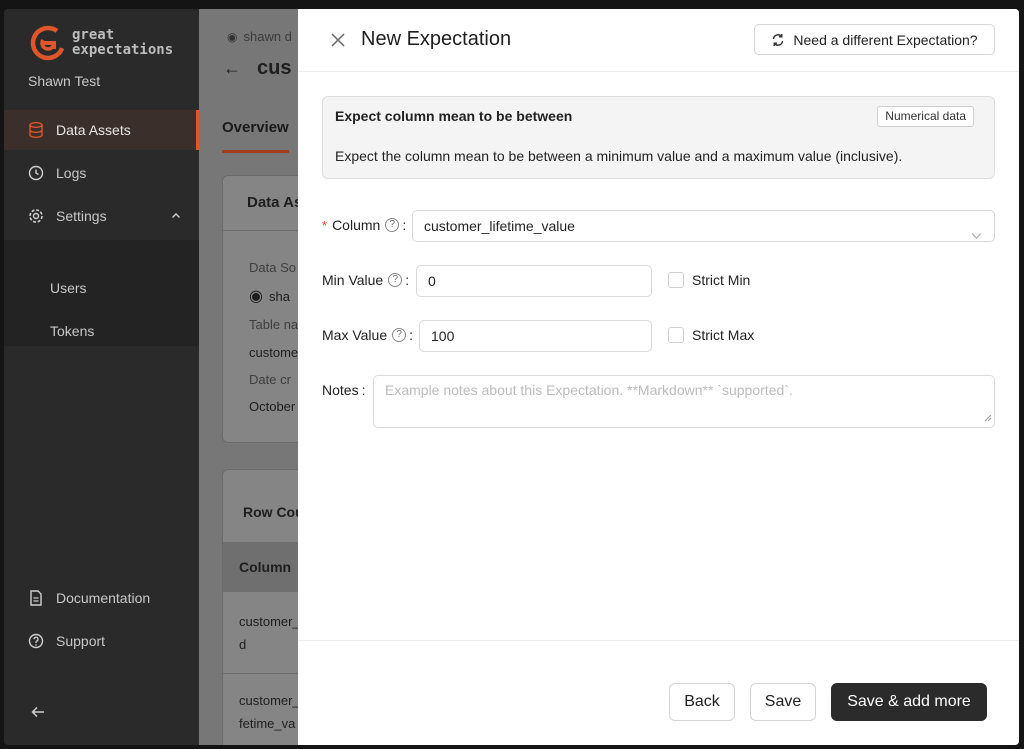 The image size is (1024, 749). Describe the element at coordinates (454, 116) in the screenshot. I see `expectation-title: Expect column mean to be between` at that location.